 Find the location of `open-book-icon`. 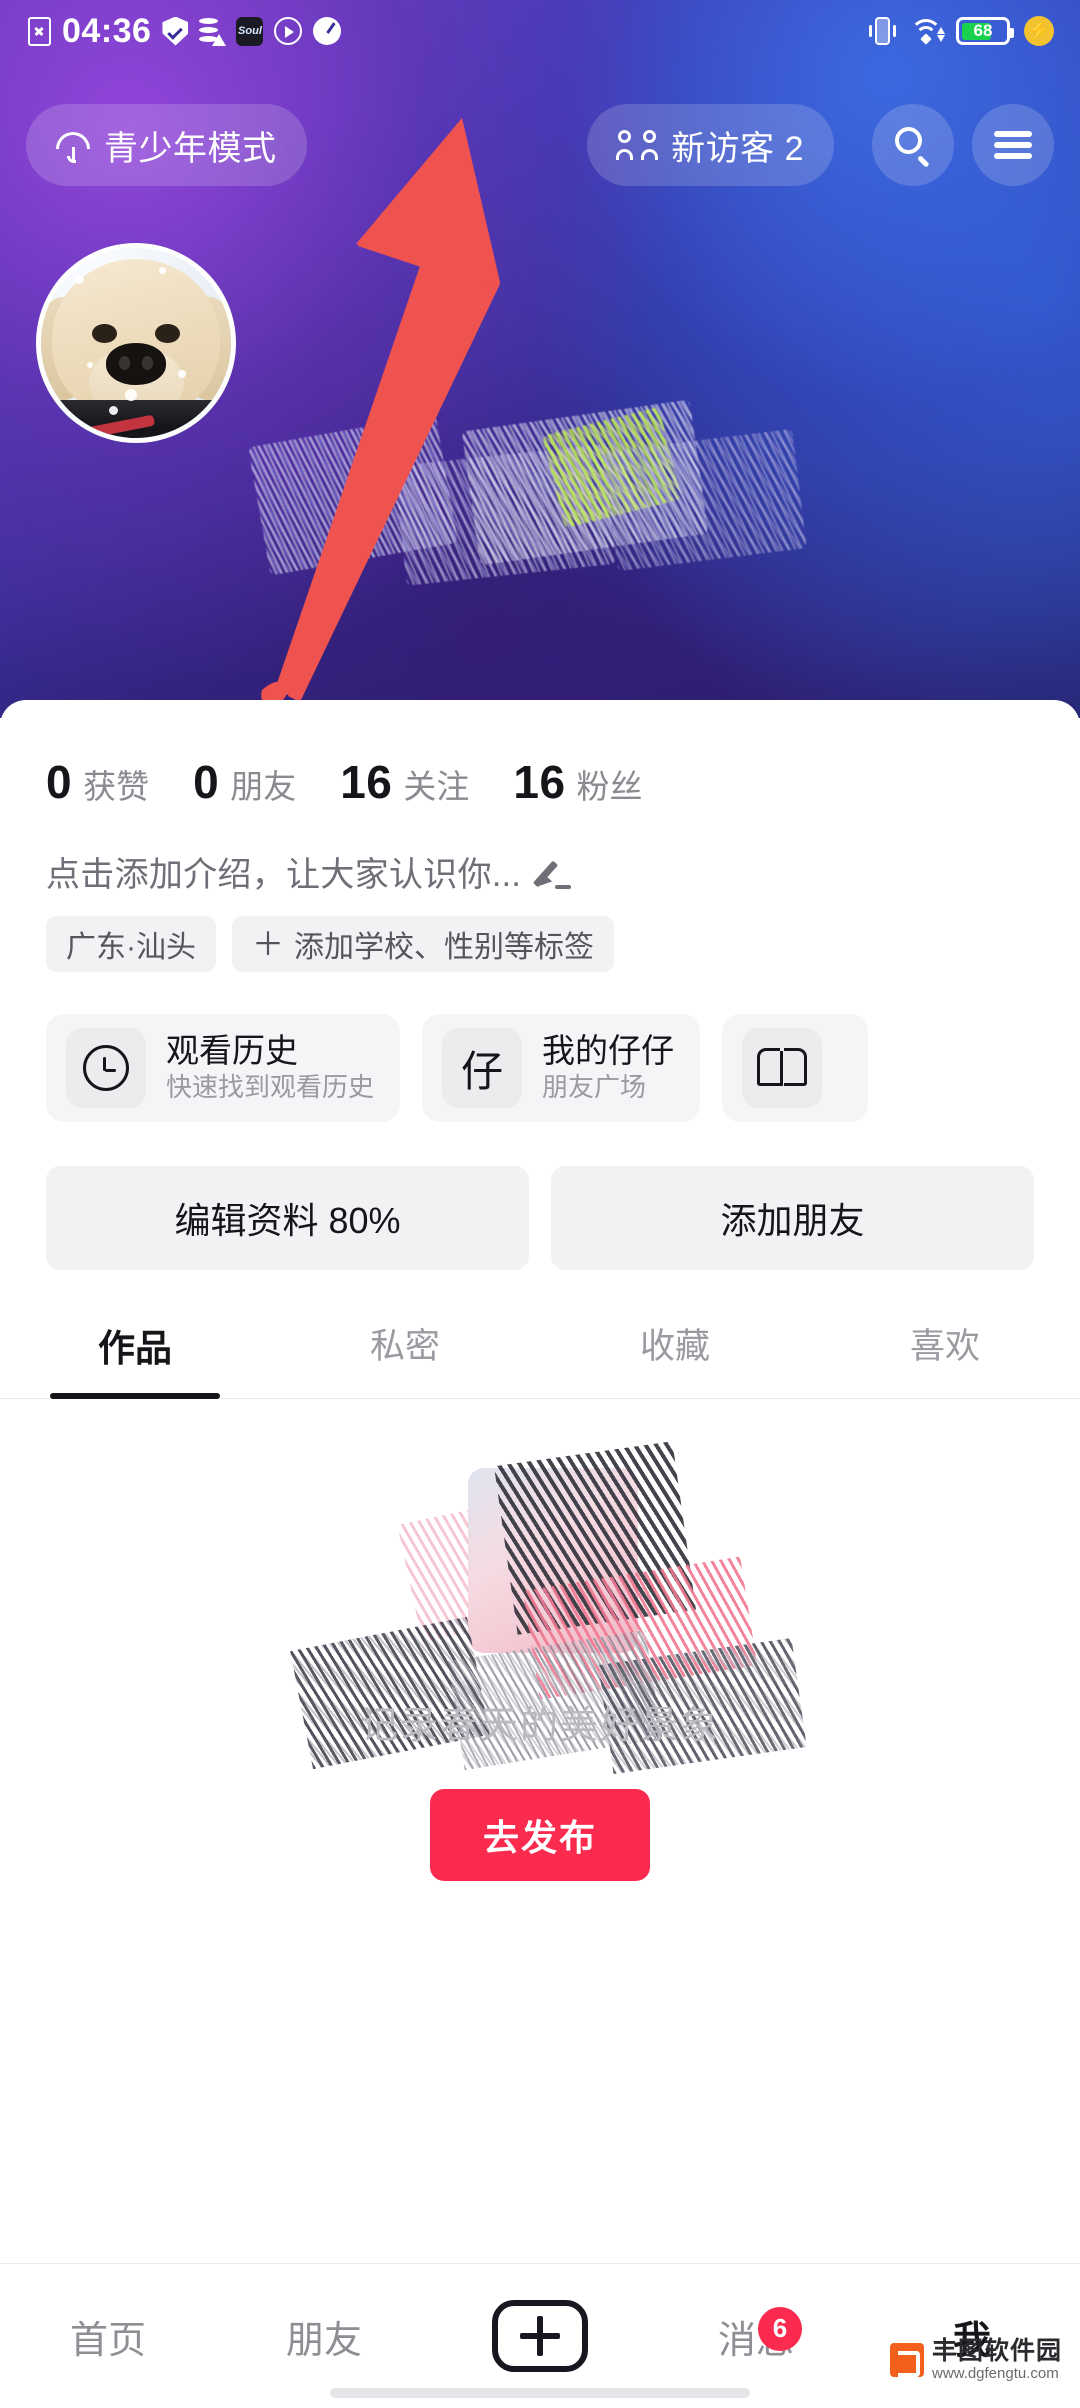

open-book-icon is located at coordinates (782, 1068).